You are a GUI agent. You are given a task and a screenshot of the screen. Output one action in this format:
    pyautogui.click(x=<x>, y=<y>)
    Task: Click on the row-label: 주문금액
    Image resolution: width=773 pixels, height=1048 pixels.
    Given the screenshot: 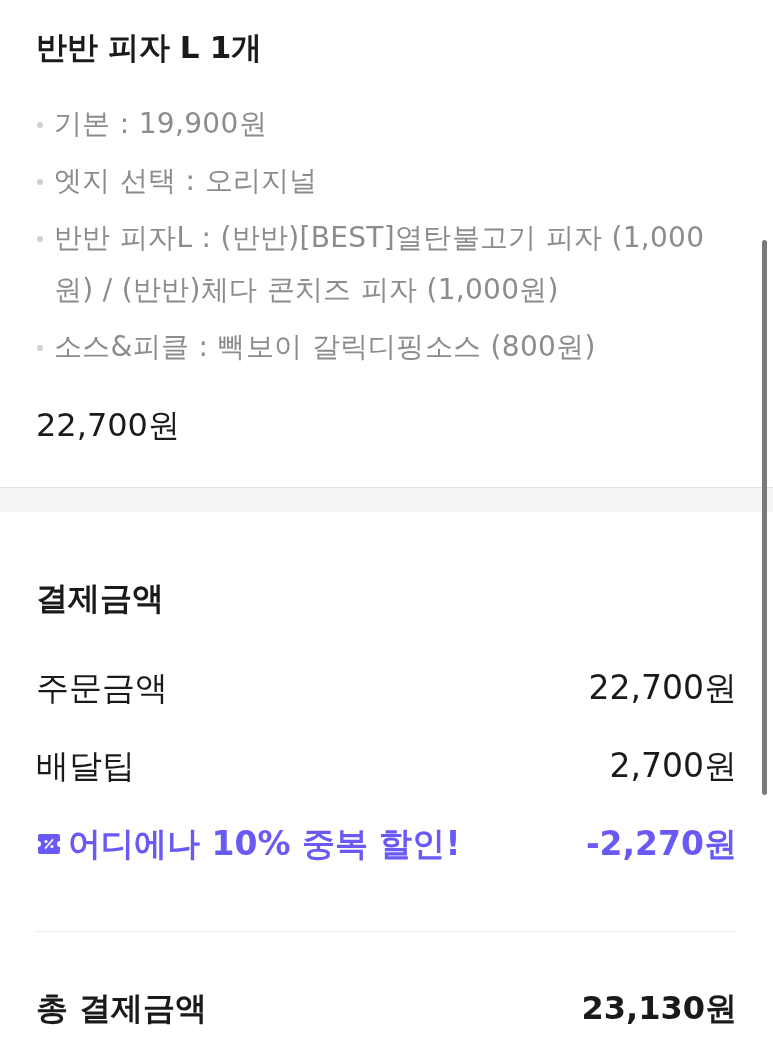 What is the action you would take?
    pyautogui.click(x=102, y=688)
    